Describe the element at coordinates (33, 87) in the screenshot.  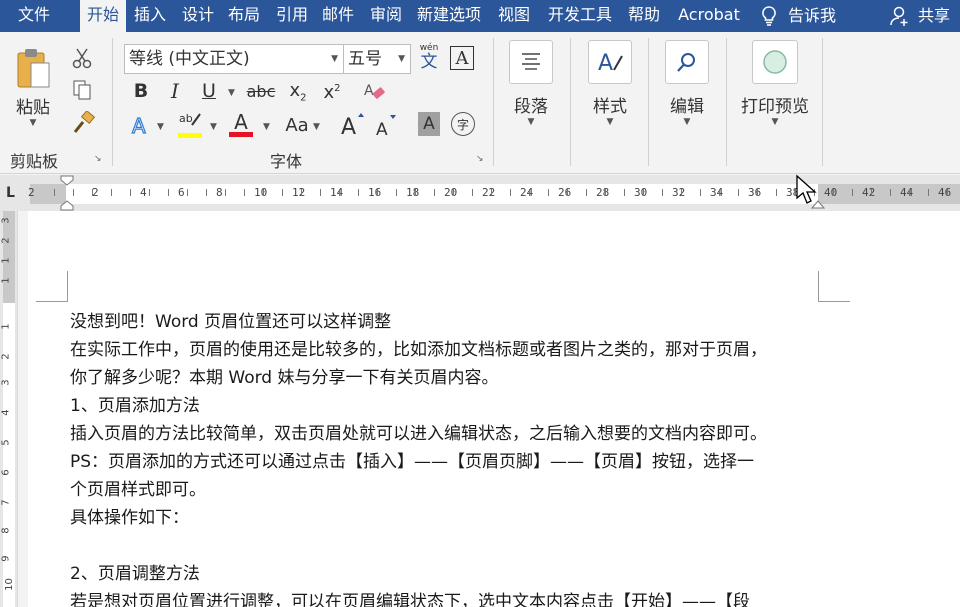
I see `paste-button: 粘贴 ▼` at that location.